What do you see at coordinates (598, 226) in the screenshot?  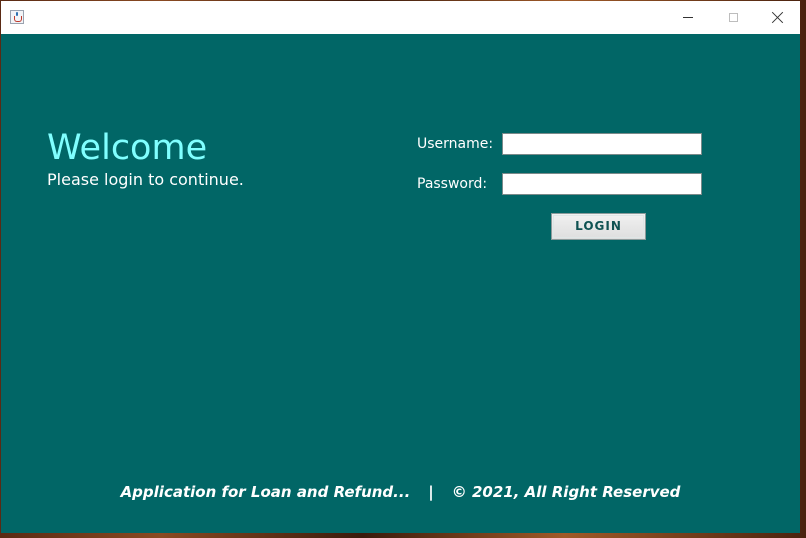 I see `login-button: LOGIN` at bounding box center [598, 226].